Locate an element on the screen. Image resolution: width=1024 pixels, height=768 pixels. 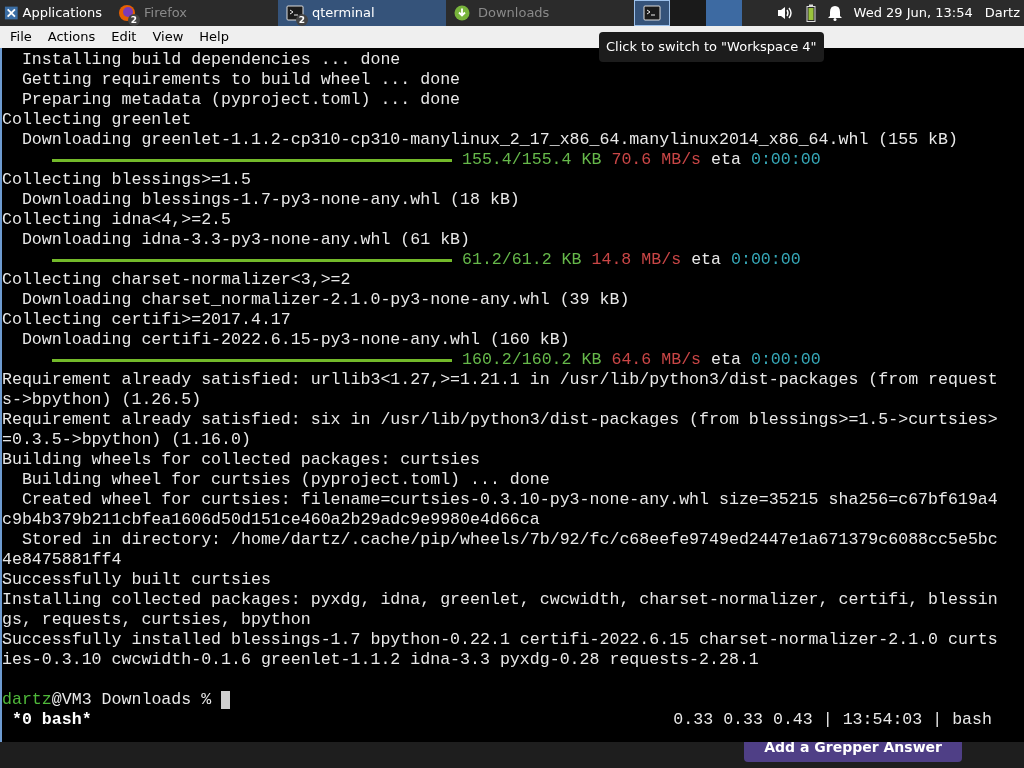
download-icon is located at coordinates (462, 13).